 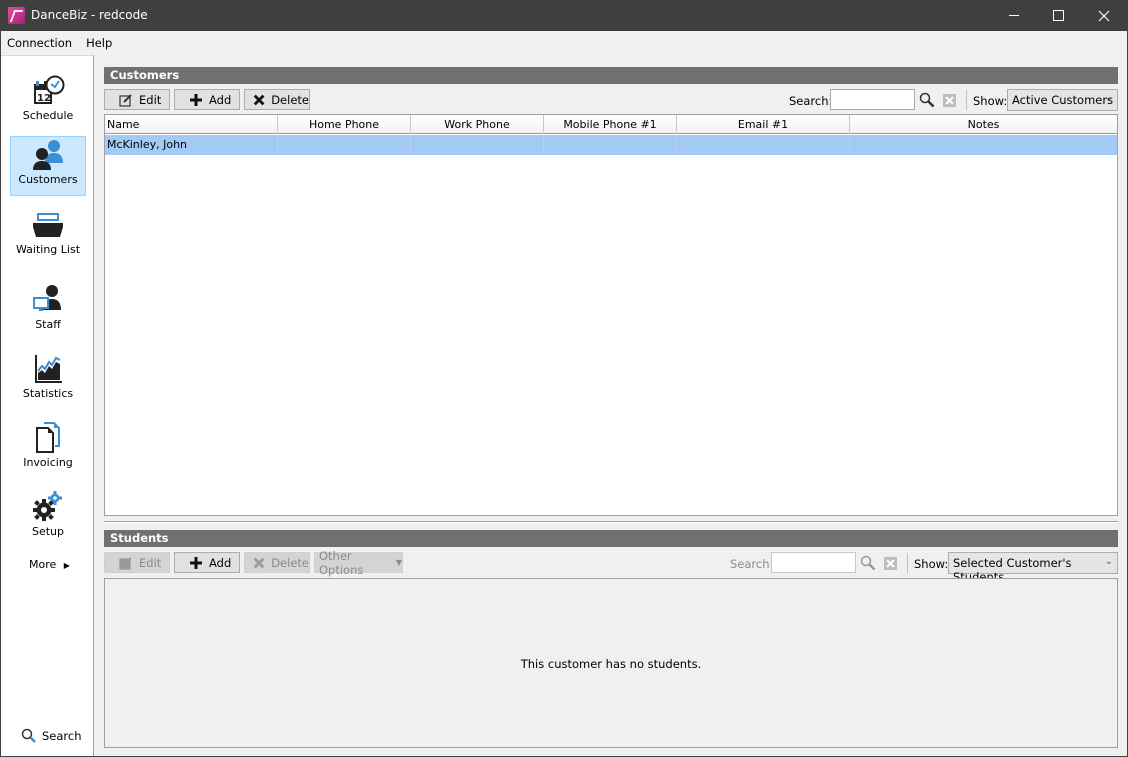 I want to click on cell-notes, so click(x=983, y=145).